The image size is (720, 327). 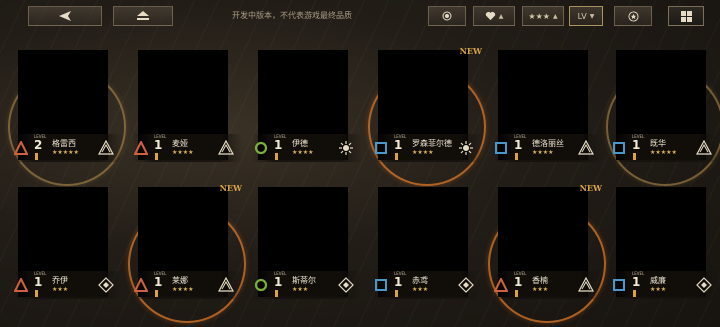 I want to click on back-arrow-icon, so click(x=65, y=16).